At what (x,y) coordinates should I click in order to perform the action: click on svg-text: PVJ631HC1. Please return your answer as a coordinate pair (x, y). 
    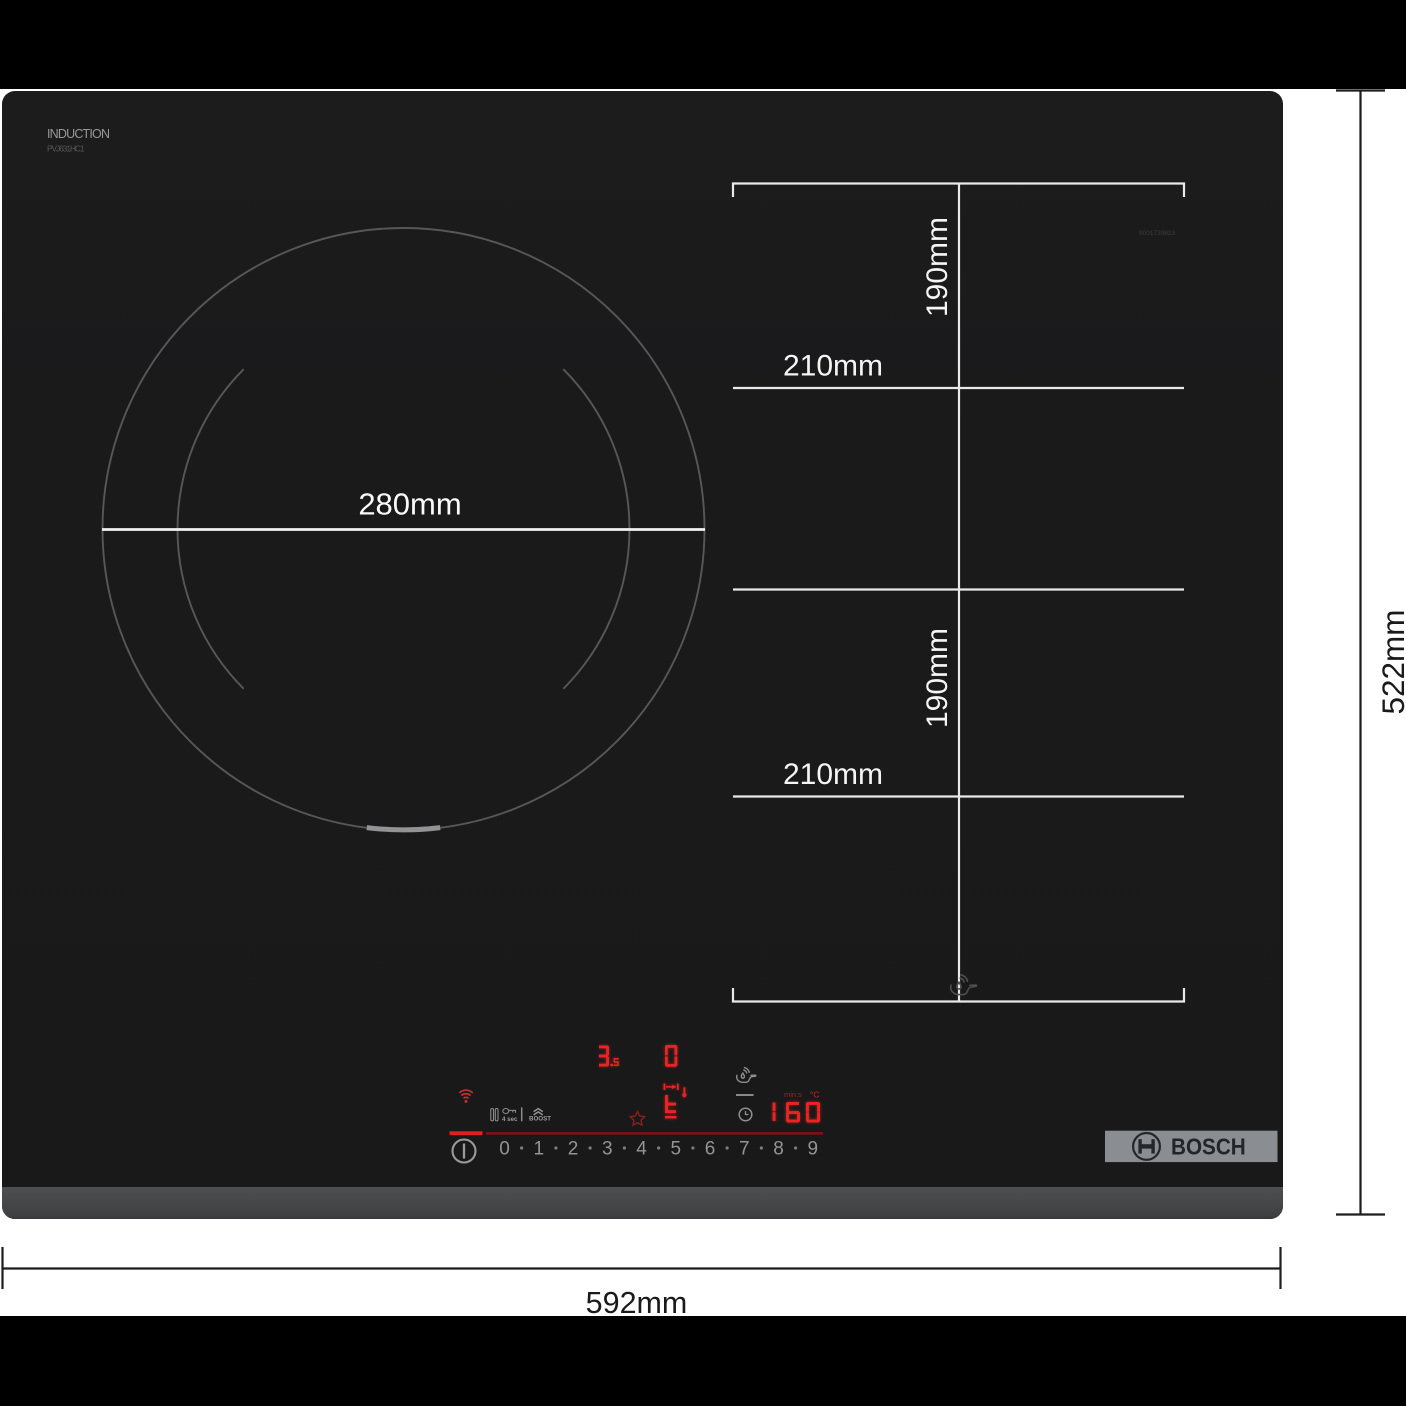
    Looking at the image, I should click on (66, 149).